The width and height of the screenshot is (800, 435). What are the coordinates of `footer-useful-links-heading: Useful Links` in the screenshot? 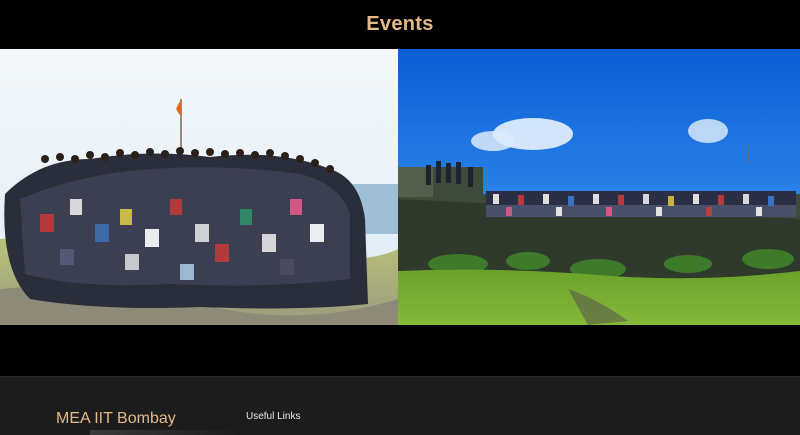 It's located at (273, 416).